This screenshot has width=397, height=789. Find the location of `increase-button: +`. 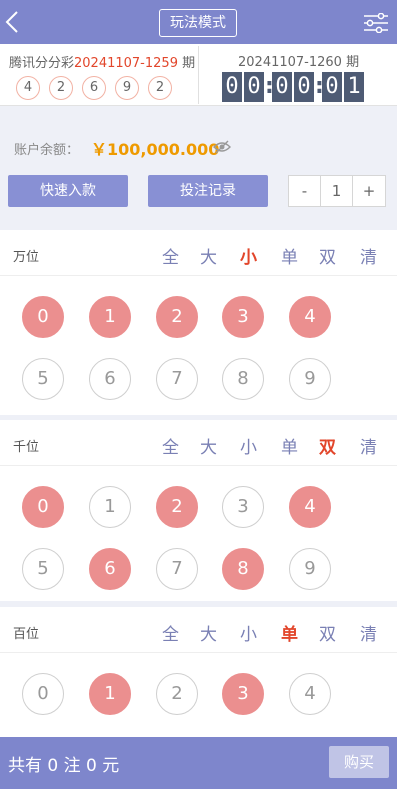

increase-button: + is located at coordinates (369, 191).